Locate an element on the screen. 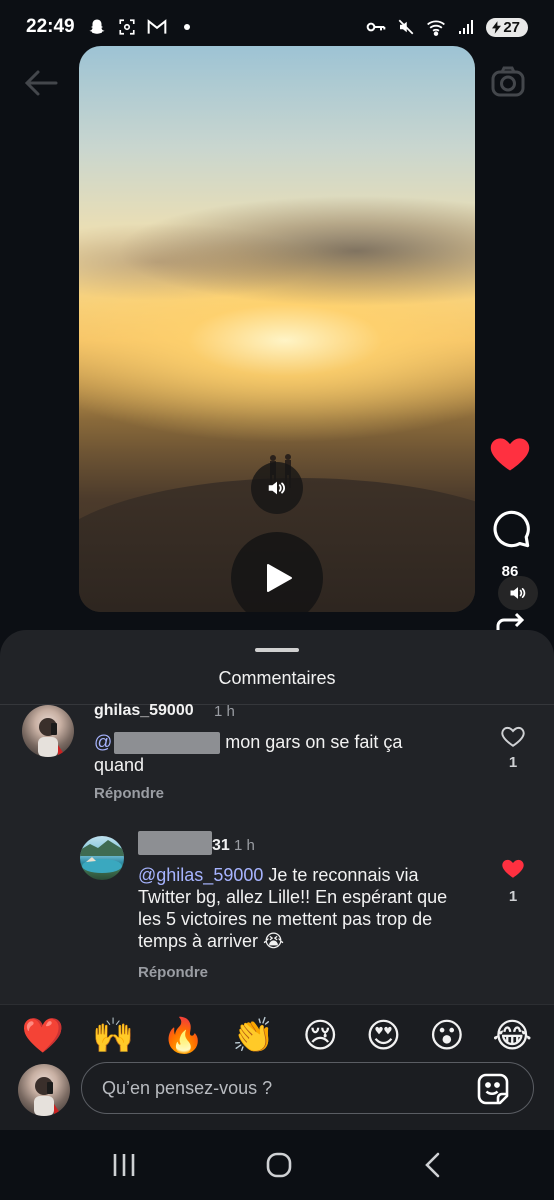  emoji-surprised: 😮 is located at coordinates (446, 1036).